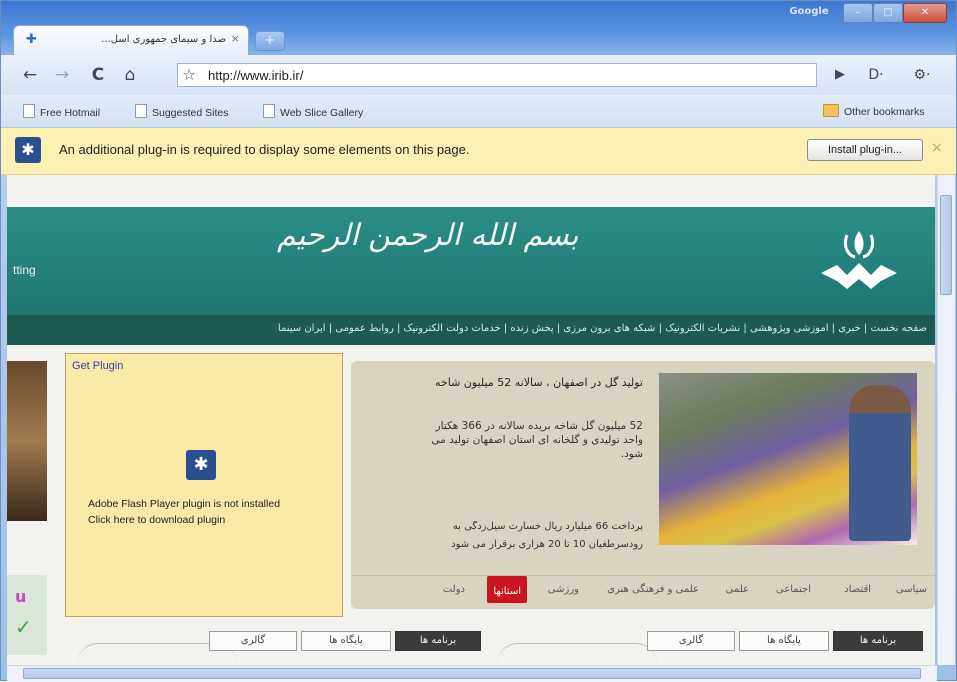 The height and width of the screenshot is (682, 957). Describe the element at coordinates (880, 463) in the screenshot. I see `news-photo-person` at that location.